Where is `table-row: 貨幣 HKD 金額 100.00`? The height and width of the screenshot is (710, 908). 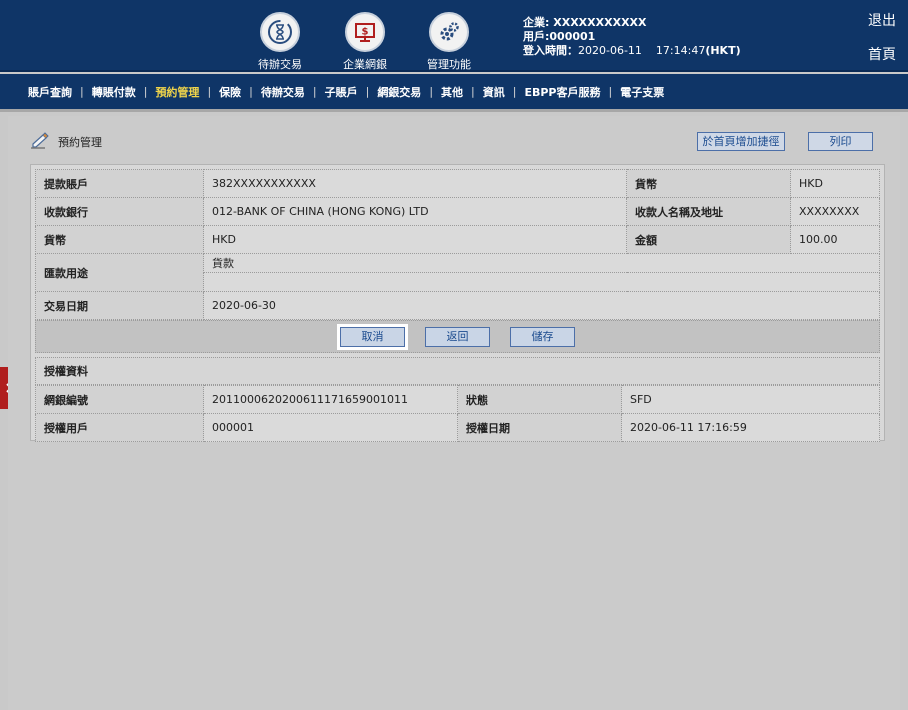
table-row: 貨幣 HKD 金額 100.00 is located at coordinates (457, 239).